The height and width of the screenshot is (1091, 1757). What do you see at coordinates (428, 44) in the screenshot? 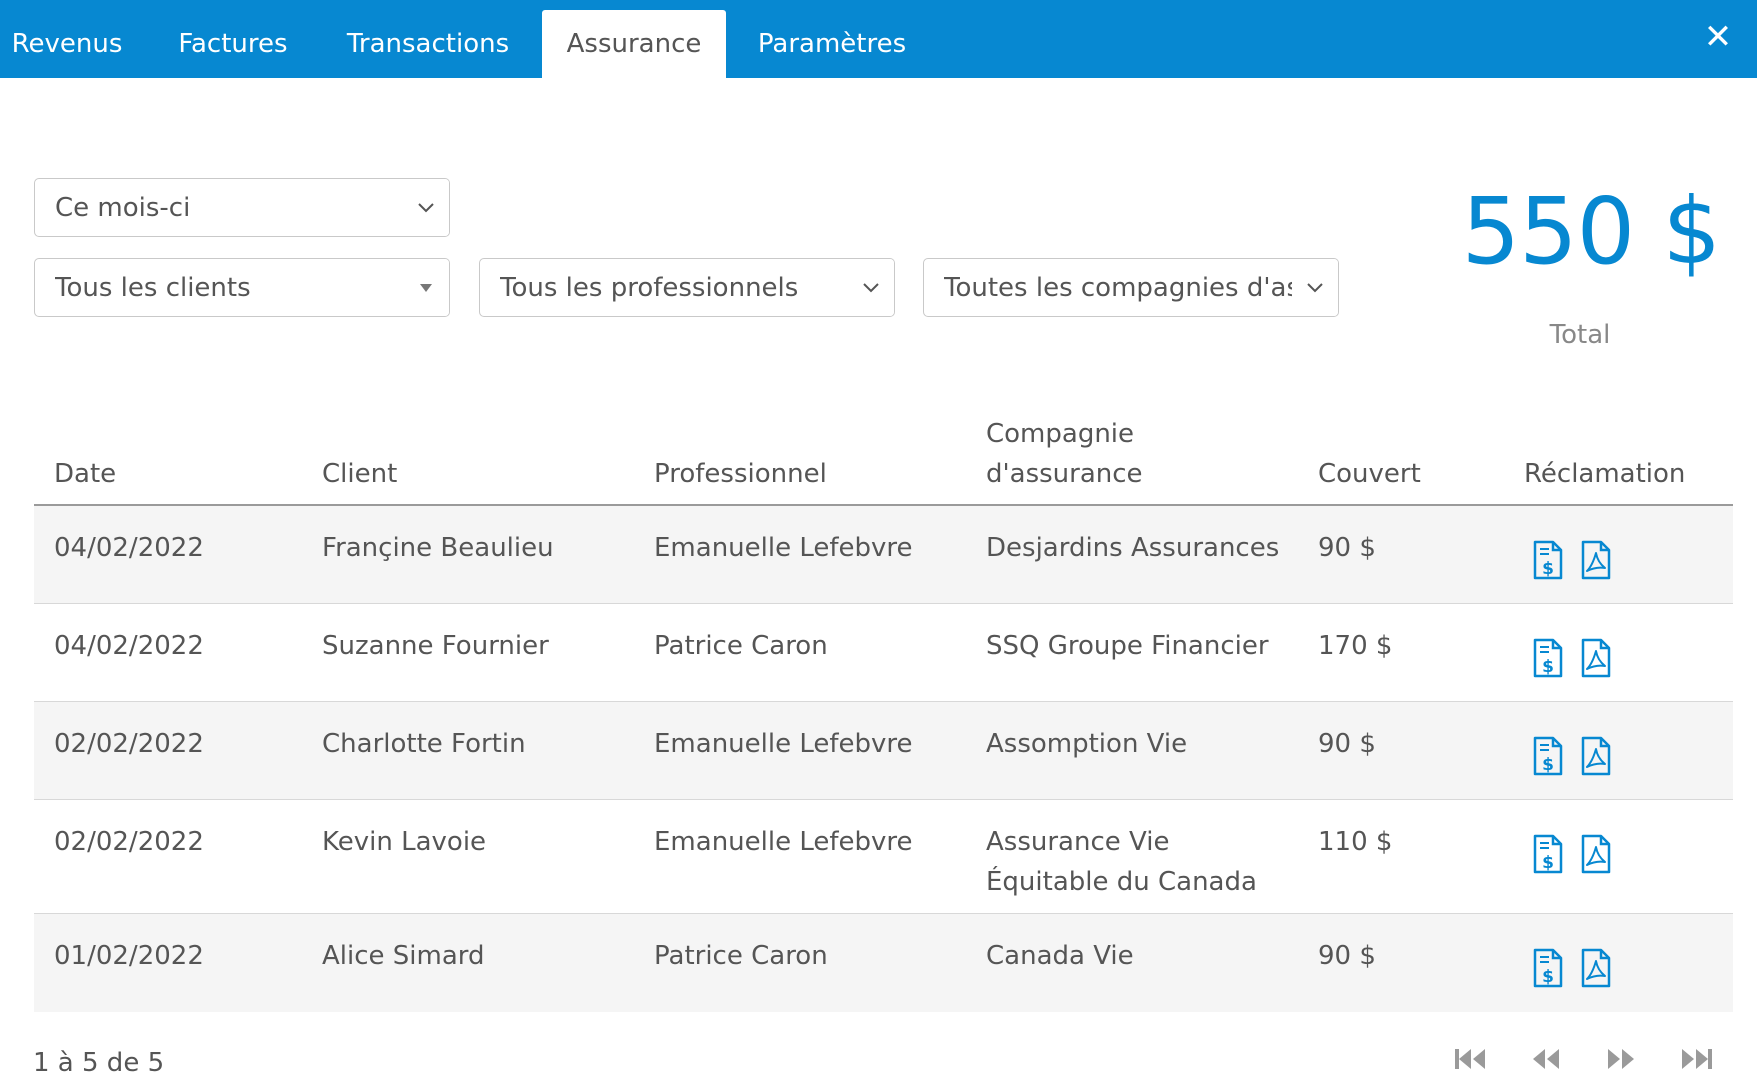
I see `tab-transactions: Transactions` at bounding box center [428, 44].